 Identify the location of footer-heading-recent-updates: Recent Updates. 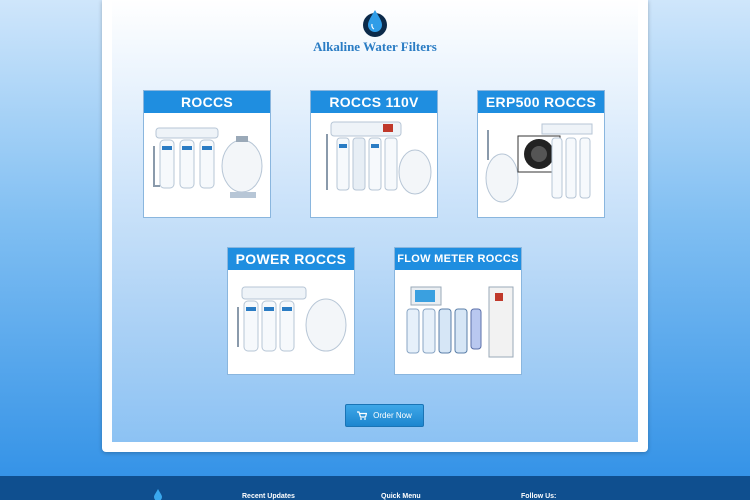
(268, 496).